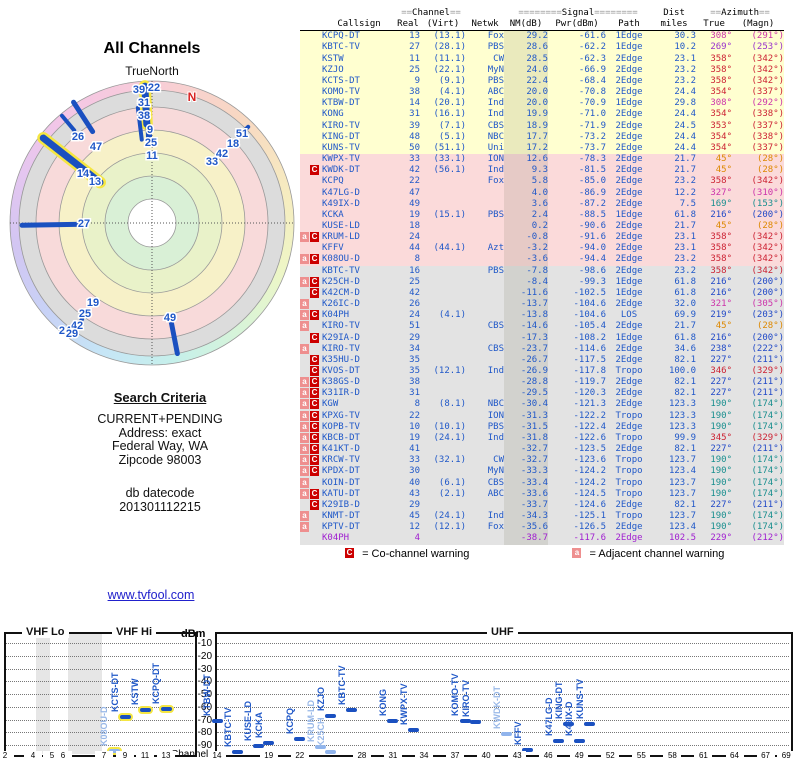 The width and height of the screenshot is (800, 768). I want to click on signal-bar-label: KUSE-LD, so click(248, 720).